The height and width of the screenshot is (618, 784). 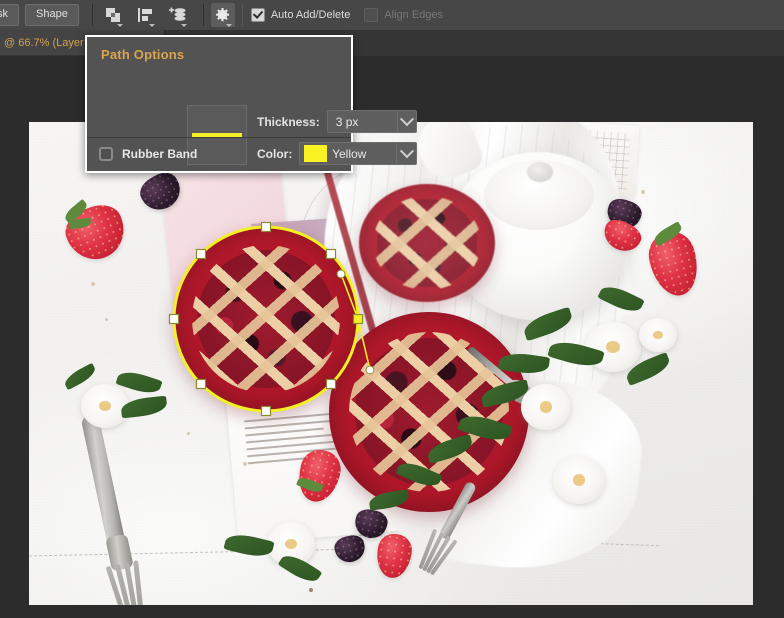 What do you see at coordinates (52, 15) in the screenshot?
I see `shape-button: Shape` at bounding box center [52, 15].